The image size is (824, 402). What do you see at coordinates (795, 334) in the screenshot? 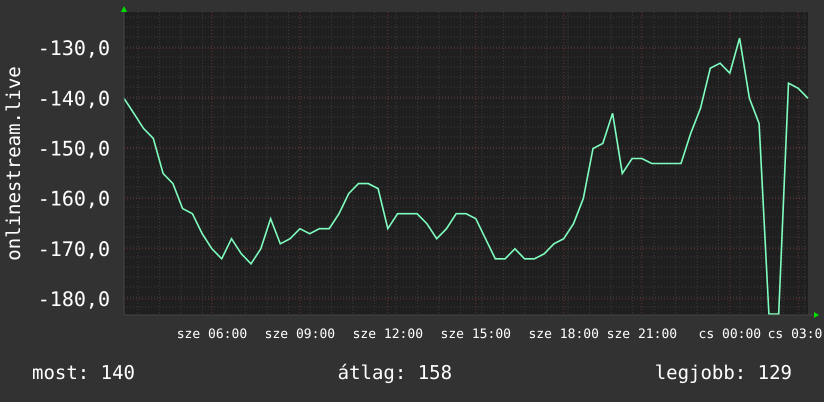
I see `x-tick-label: cs 03:0` at bounding box center [795, 334].